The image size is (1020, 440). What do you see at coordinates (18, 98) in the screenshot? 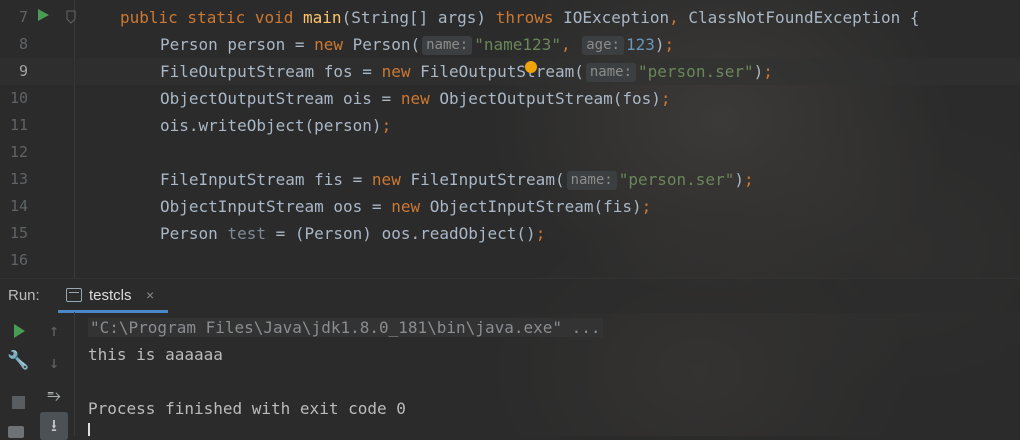
I see `line-number: 10` at bounding box center [18, 98].